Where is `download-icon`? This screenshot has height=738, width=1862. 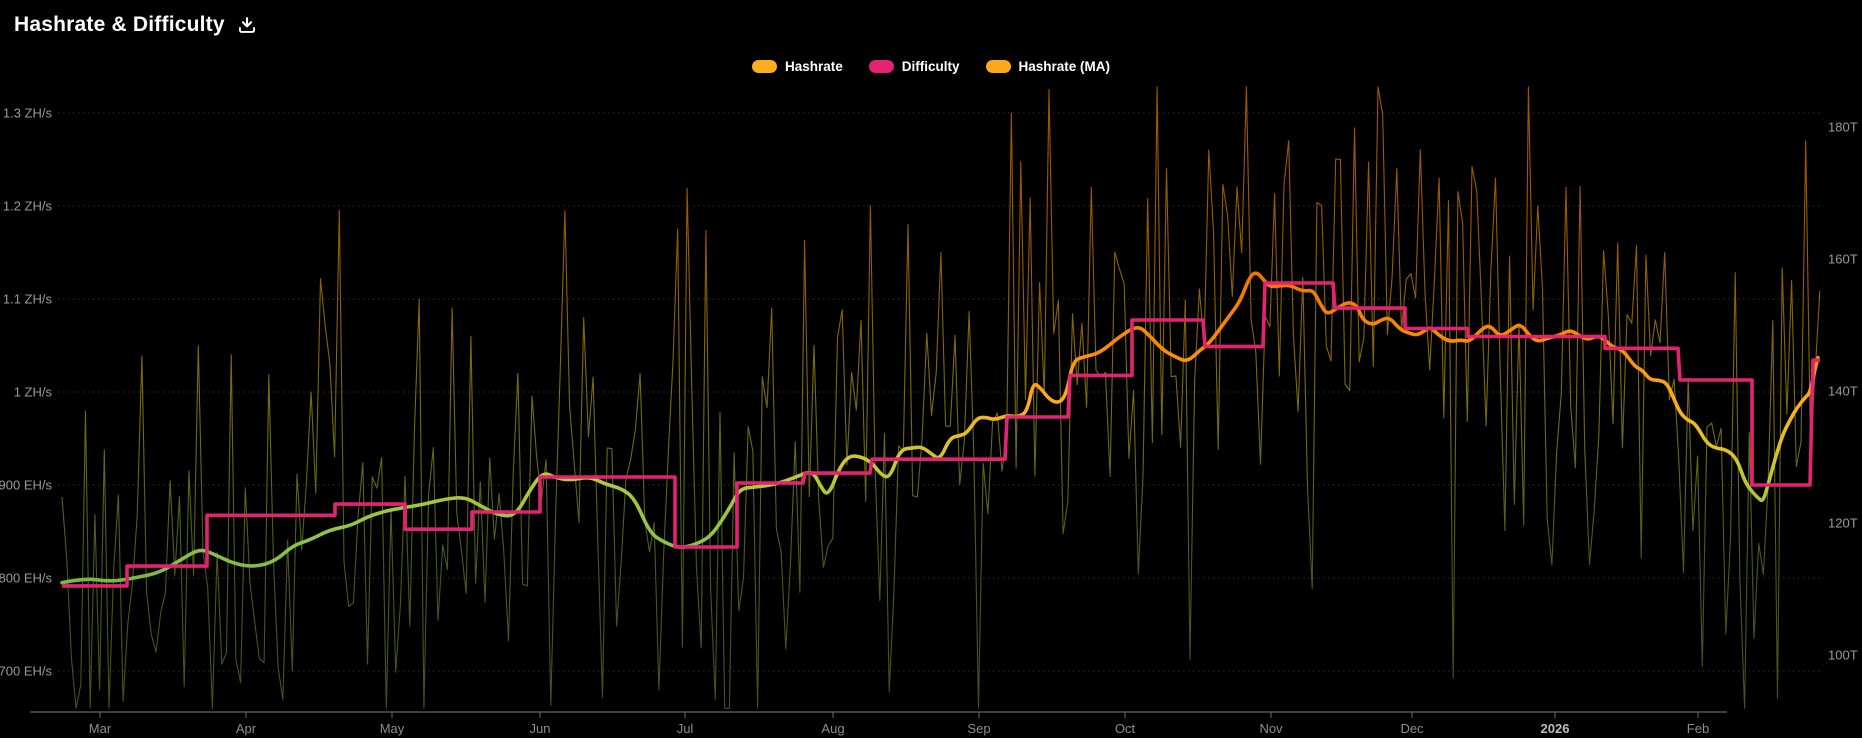
download-icon is located at coordinates (247, 25).